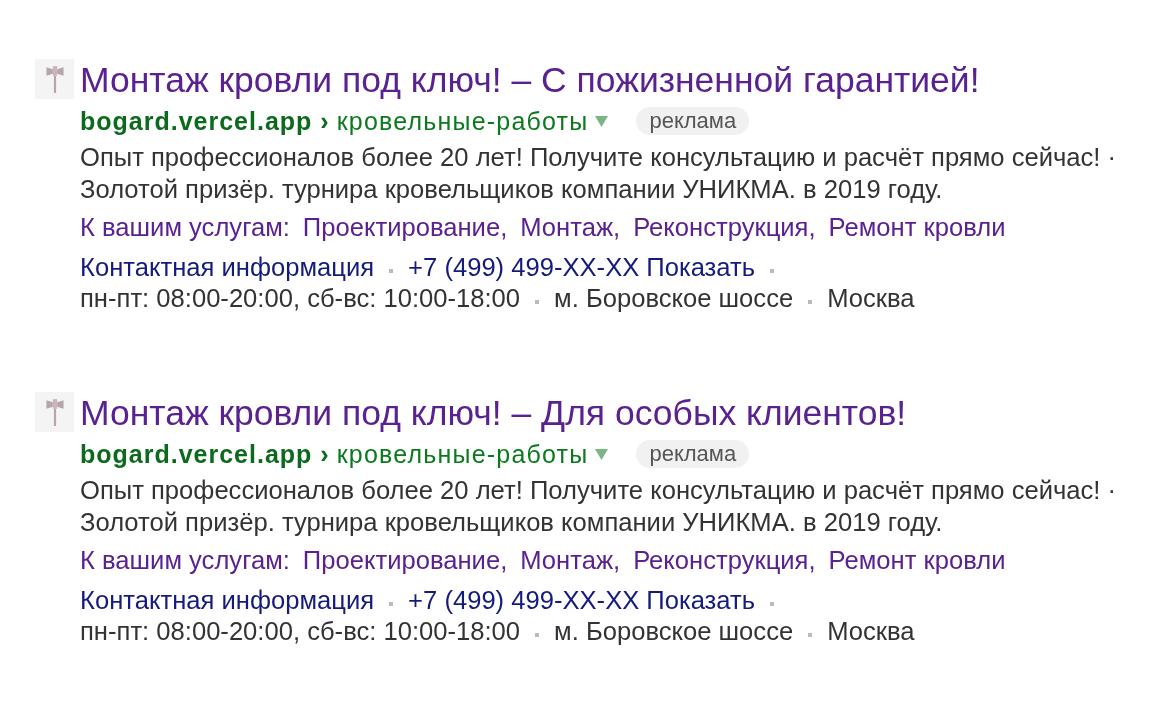 The height and width of the screenshot is (705, 1150). Describe the element at coordinates (615, 80) in the screenshot. I see `ad-title-link: Монтаж кровли под ключ! – С пожизненной гарантией!` at that location.